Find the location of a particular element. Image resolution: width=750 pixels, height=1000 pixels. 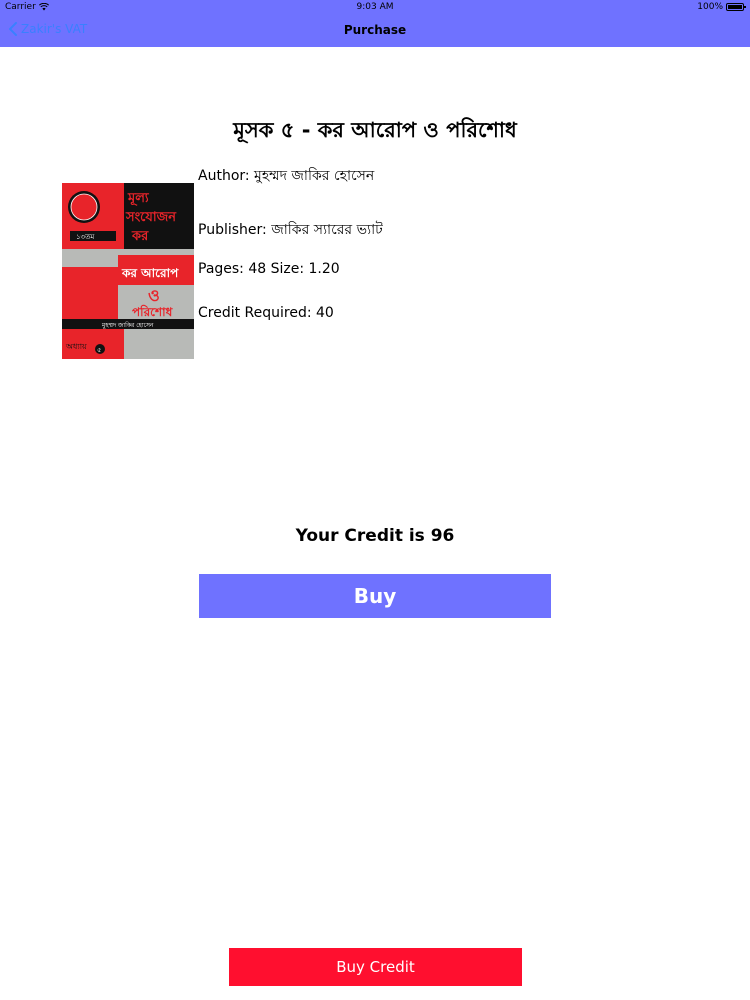

cover-author: মুহম্মদ জাকির হোসেন is located at coordinates (127, 325).